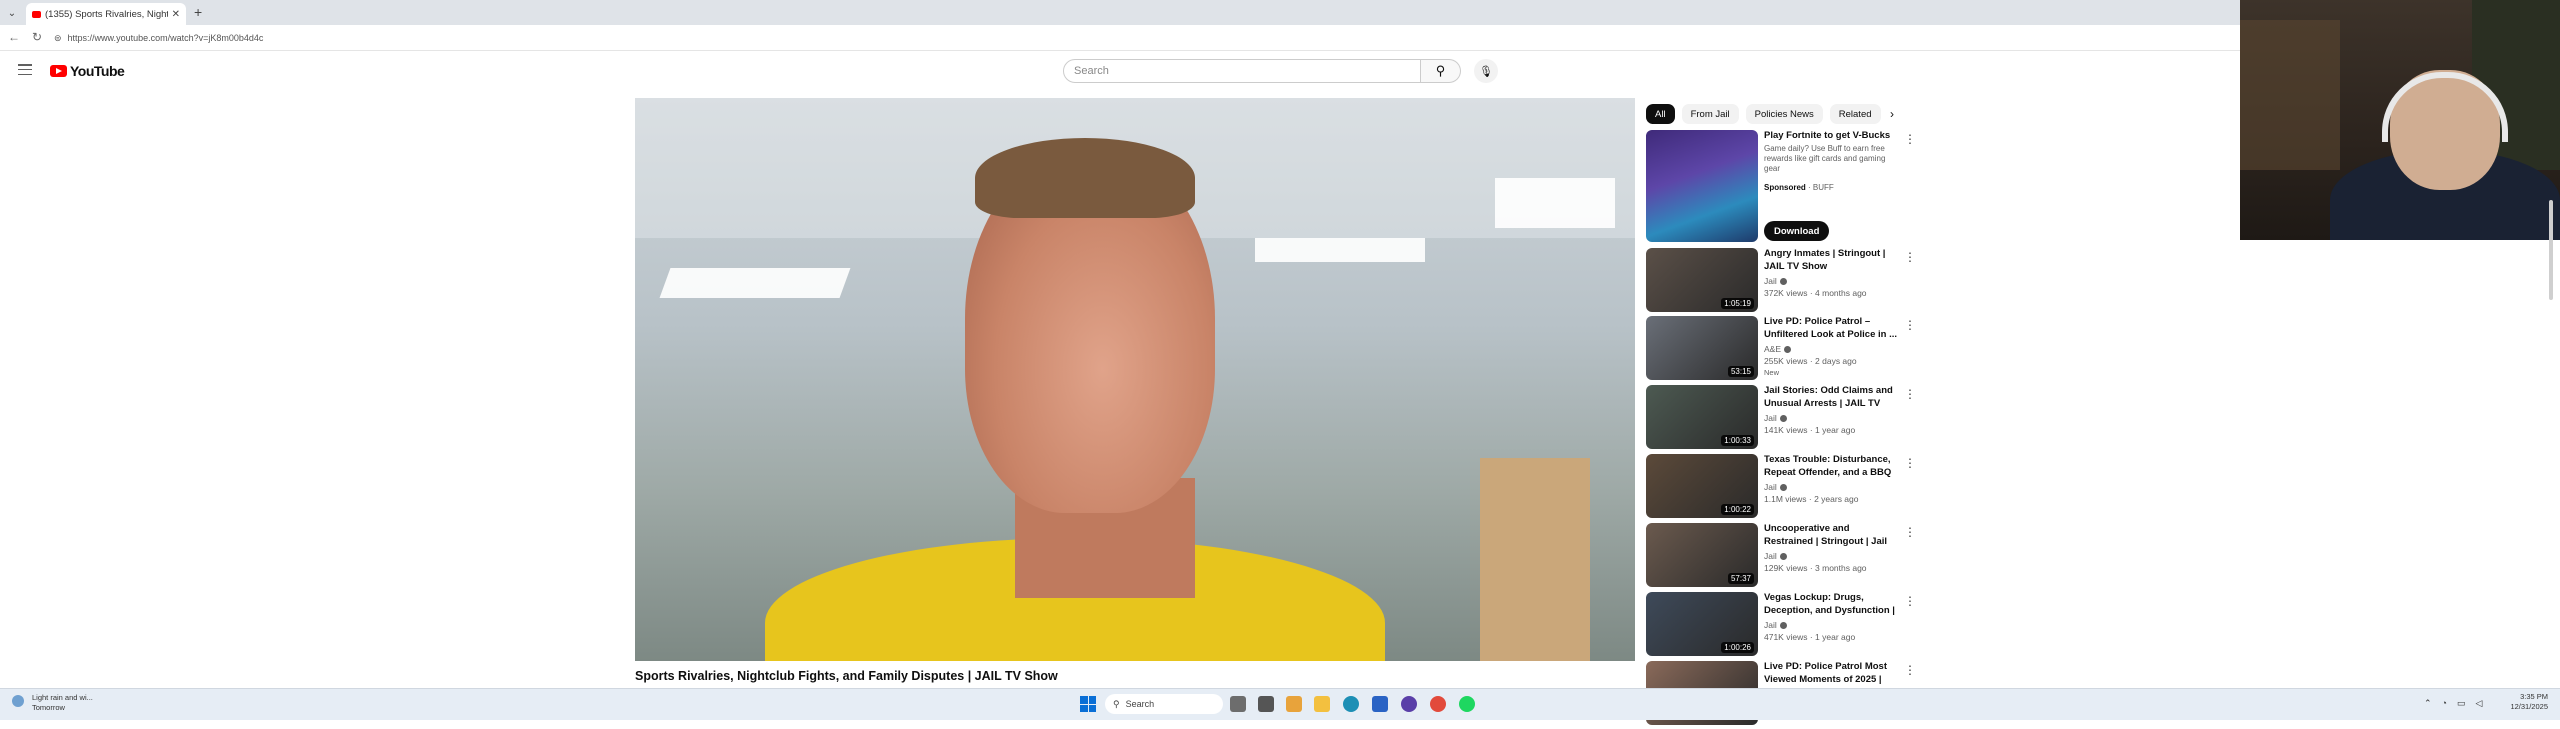 Image resolution: width=2560 pixels, height=729 pixels. I want to click on youtube-logo: YouTube, so click(87, 71).